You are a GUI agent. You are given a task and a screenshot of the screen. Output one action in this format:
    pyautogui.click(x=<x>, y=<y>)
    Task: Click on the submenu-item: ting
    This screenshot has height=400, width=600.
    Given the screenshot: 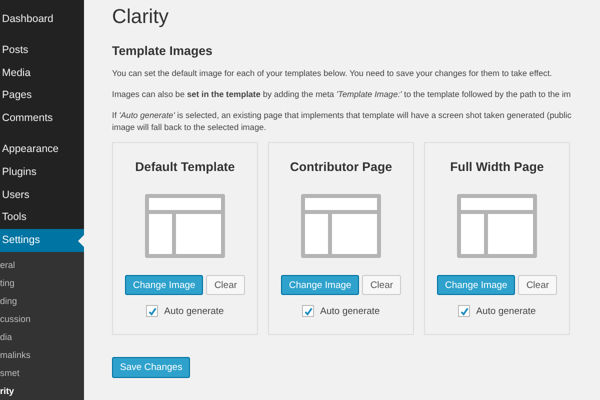 What is the action you would take?
    pyautogui.click(x=42, y=283)
    